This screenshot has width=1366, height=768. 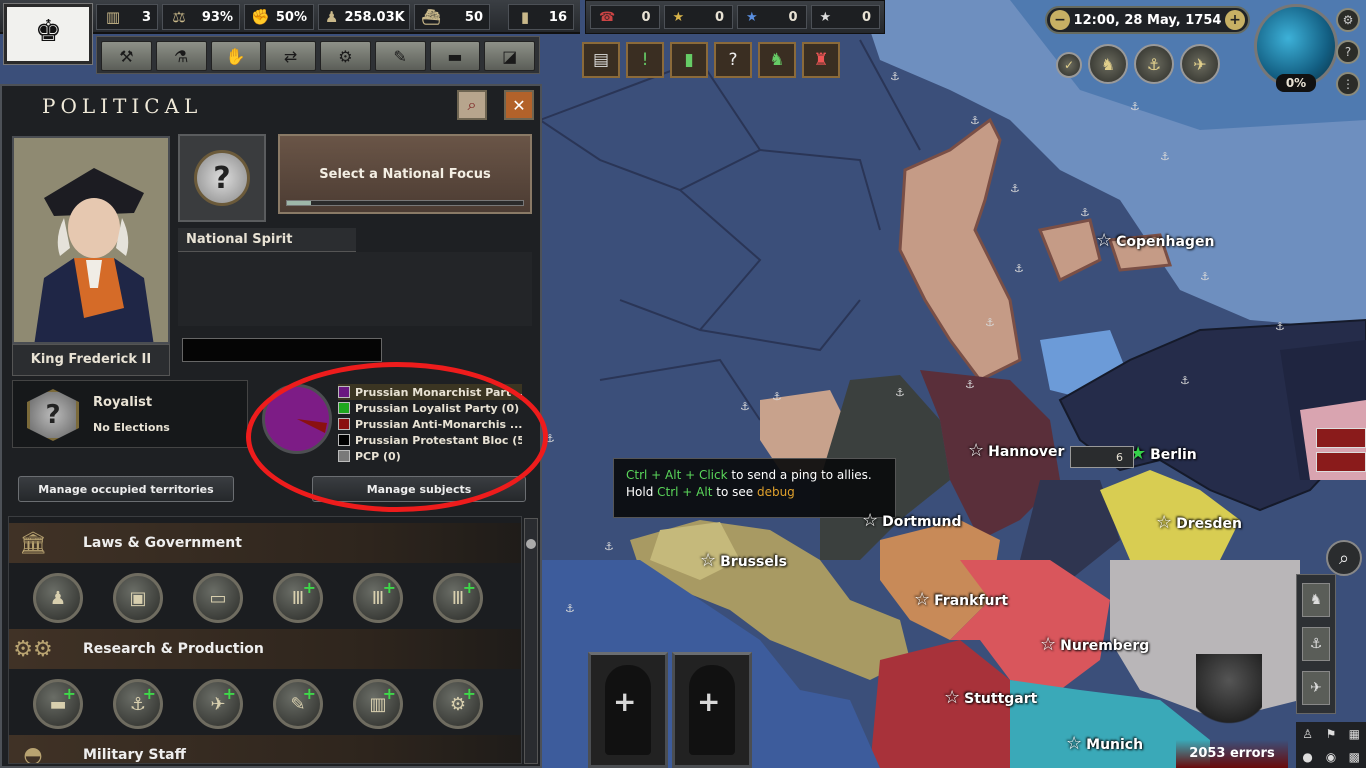 What do you see at coordinates (531, 641) in the screenshot?
I see `panel-scrollbar` at bounding box center [531, 641].